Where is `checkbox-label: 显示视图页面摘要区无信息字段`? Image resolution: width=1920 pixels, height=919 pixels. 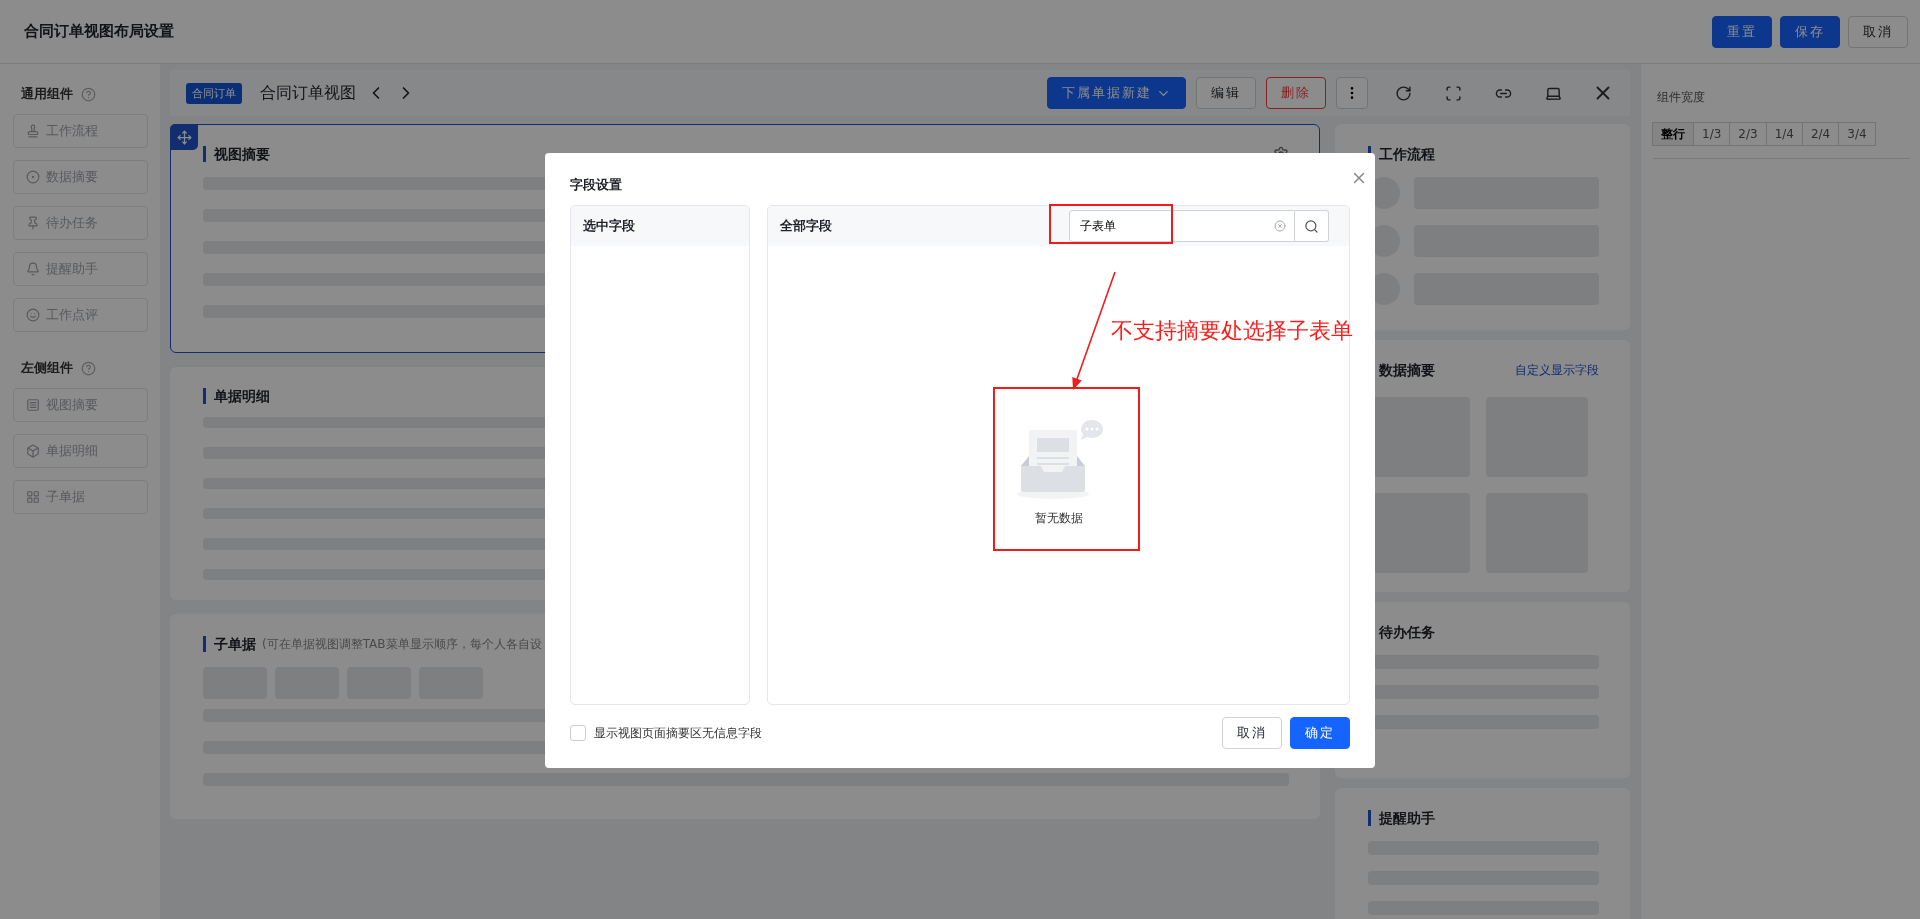
checkbox-label: 显示视图页面摘要区无信息字段 is located at coordinates (678, 733).